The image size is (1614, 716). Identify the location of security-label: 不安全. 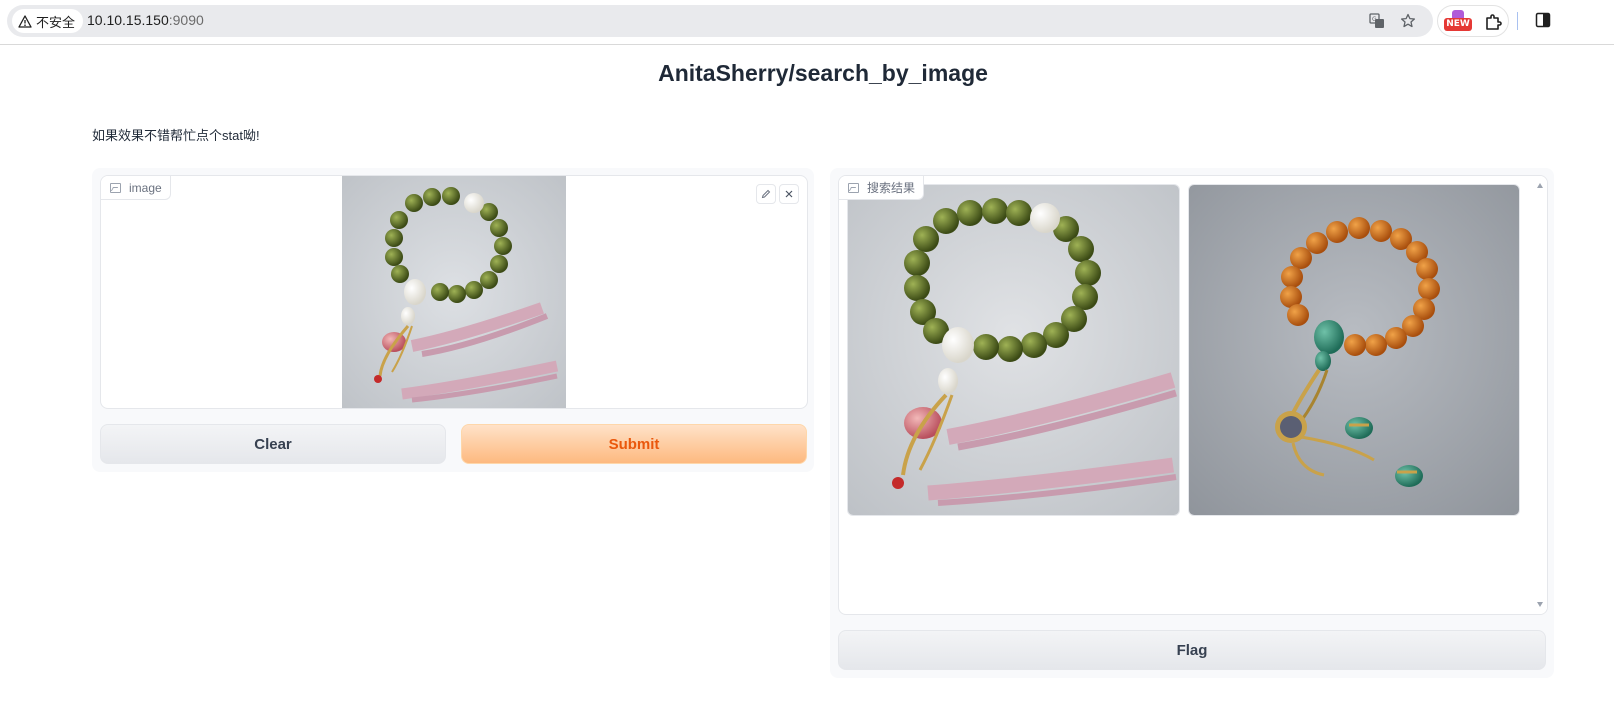
(56, 22).